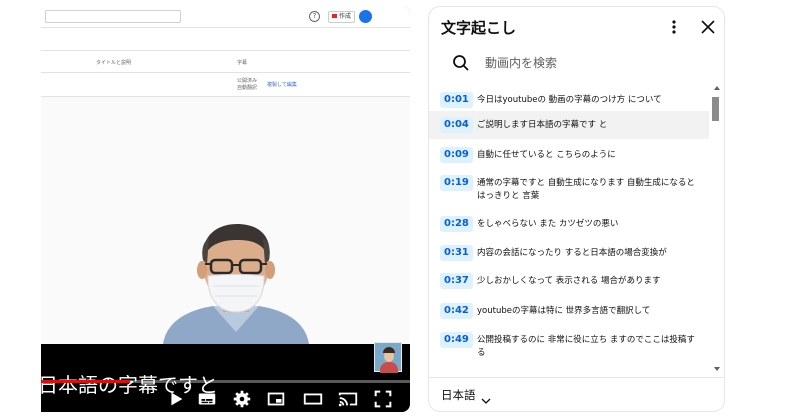 The image size is (800, 419). I want to click on studio-header: ? 作成, so click(225, 17).